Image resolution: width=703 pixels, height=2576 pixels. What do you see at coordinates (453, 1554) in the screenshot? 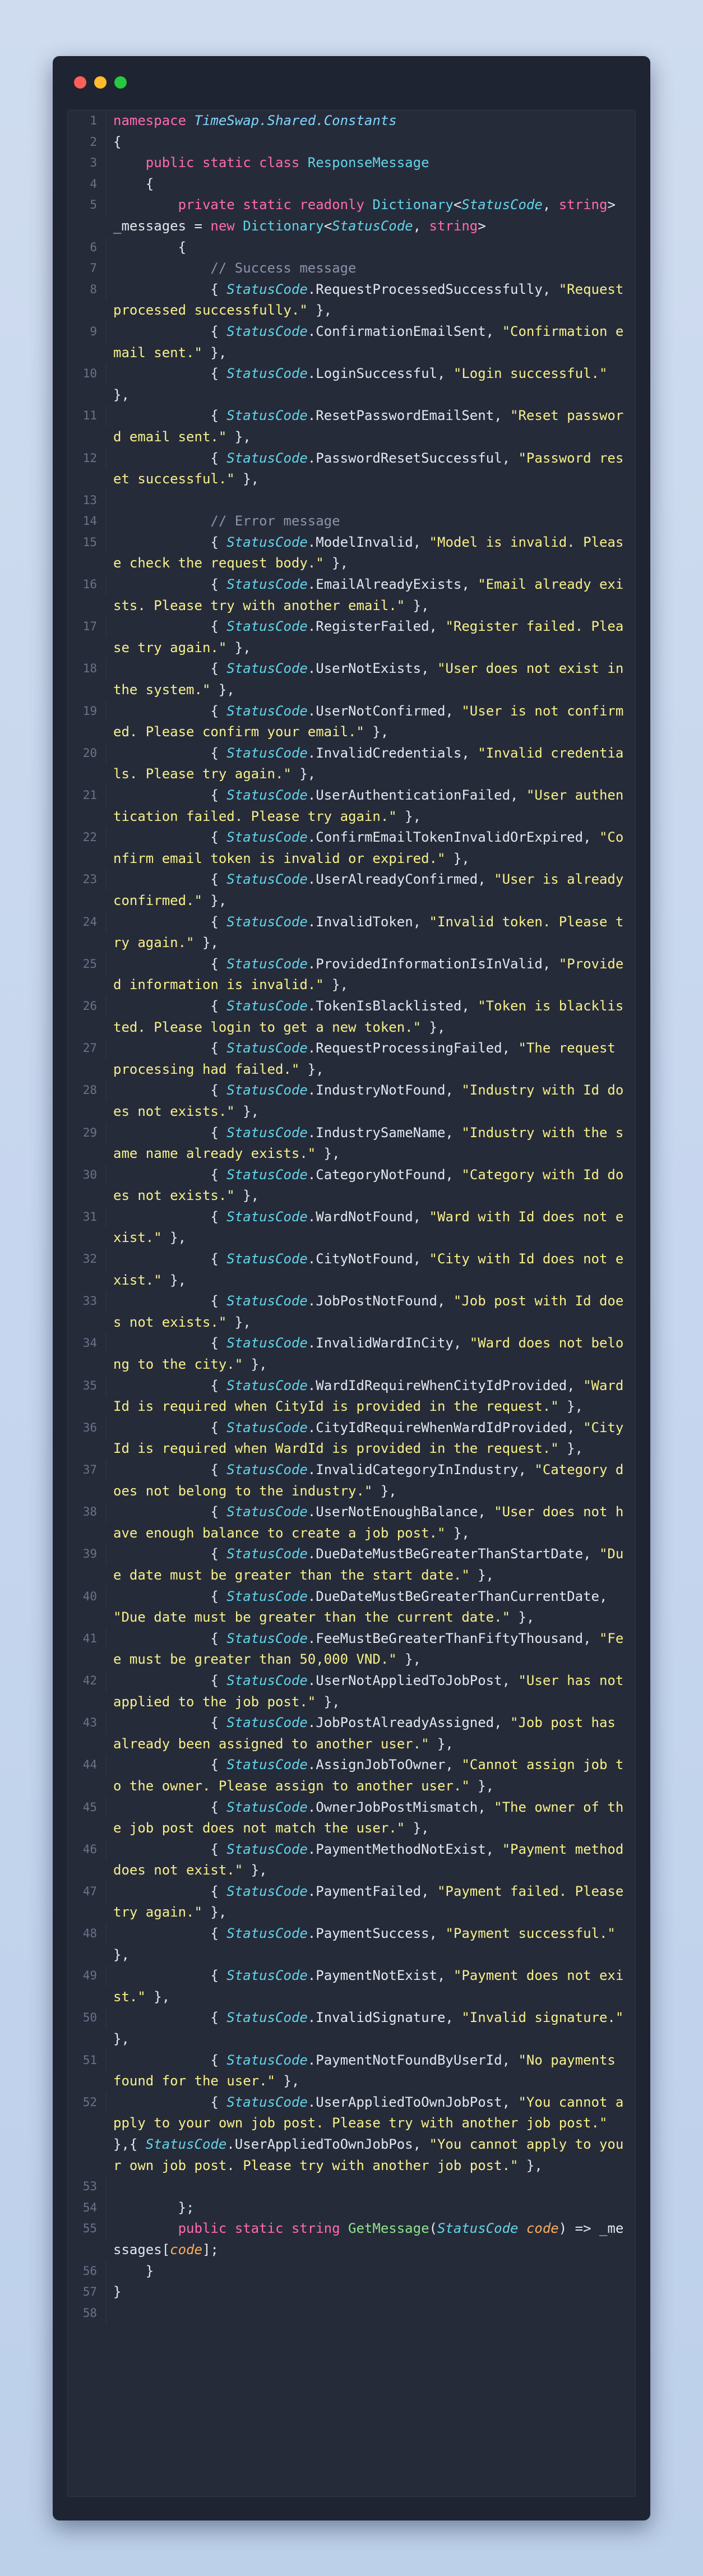
I see `code-token: .DueDateMustBeGreaterThanStartDate,` at bounding box center [453, 1554].